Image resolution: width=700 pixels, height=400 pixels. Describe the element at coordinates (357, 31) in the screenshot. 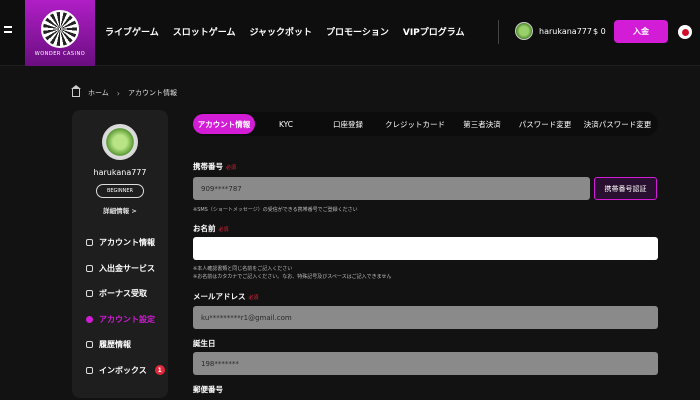

I see `nav-promotion: プロモーション` at that location.